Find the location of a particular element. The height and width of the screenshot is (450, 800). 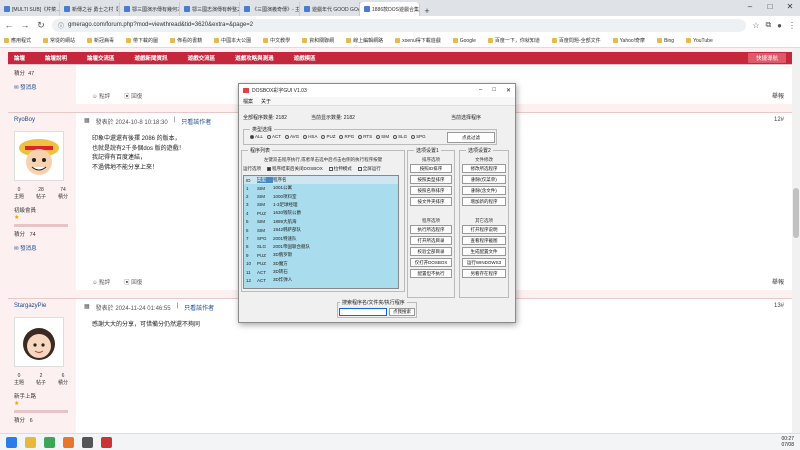

option-button: 校验全部目录 is located at coordinates (431, 251).